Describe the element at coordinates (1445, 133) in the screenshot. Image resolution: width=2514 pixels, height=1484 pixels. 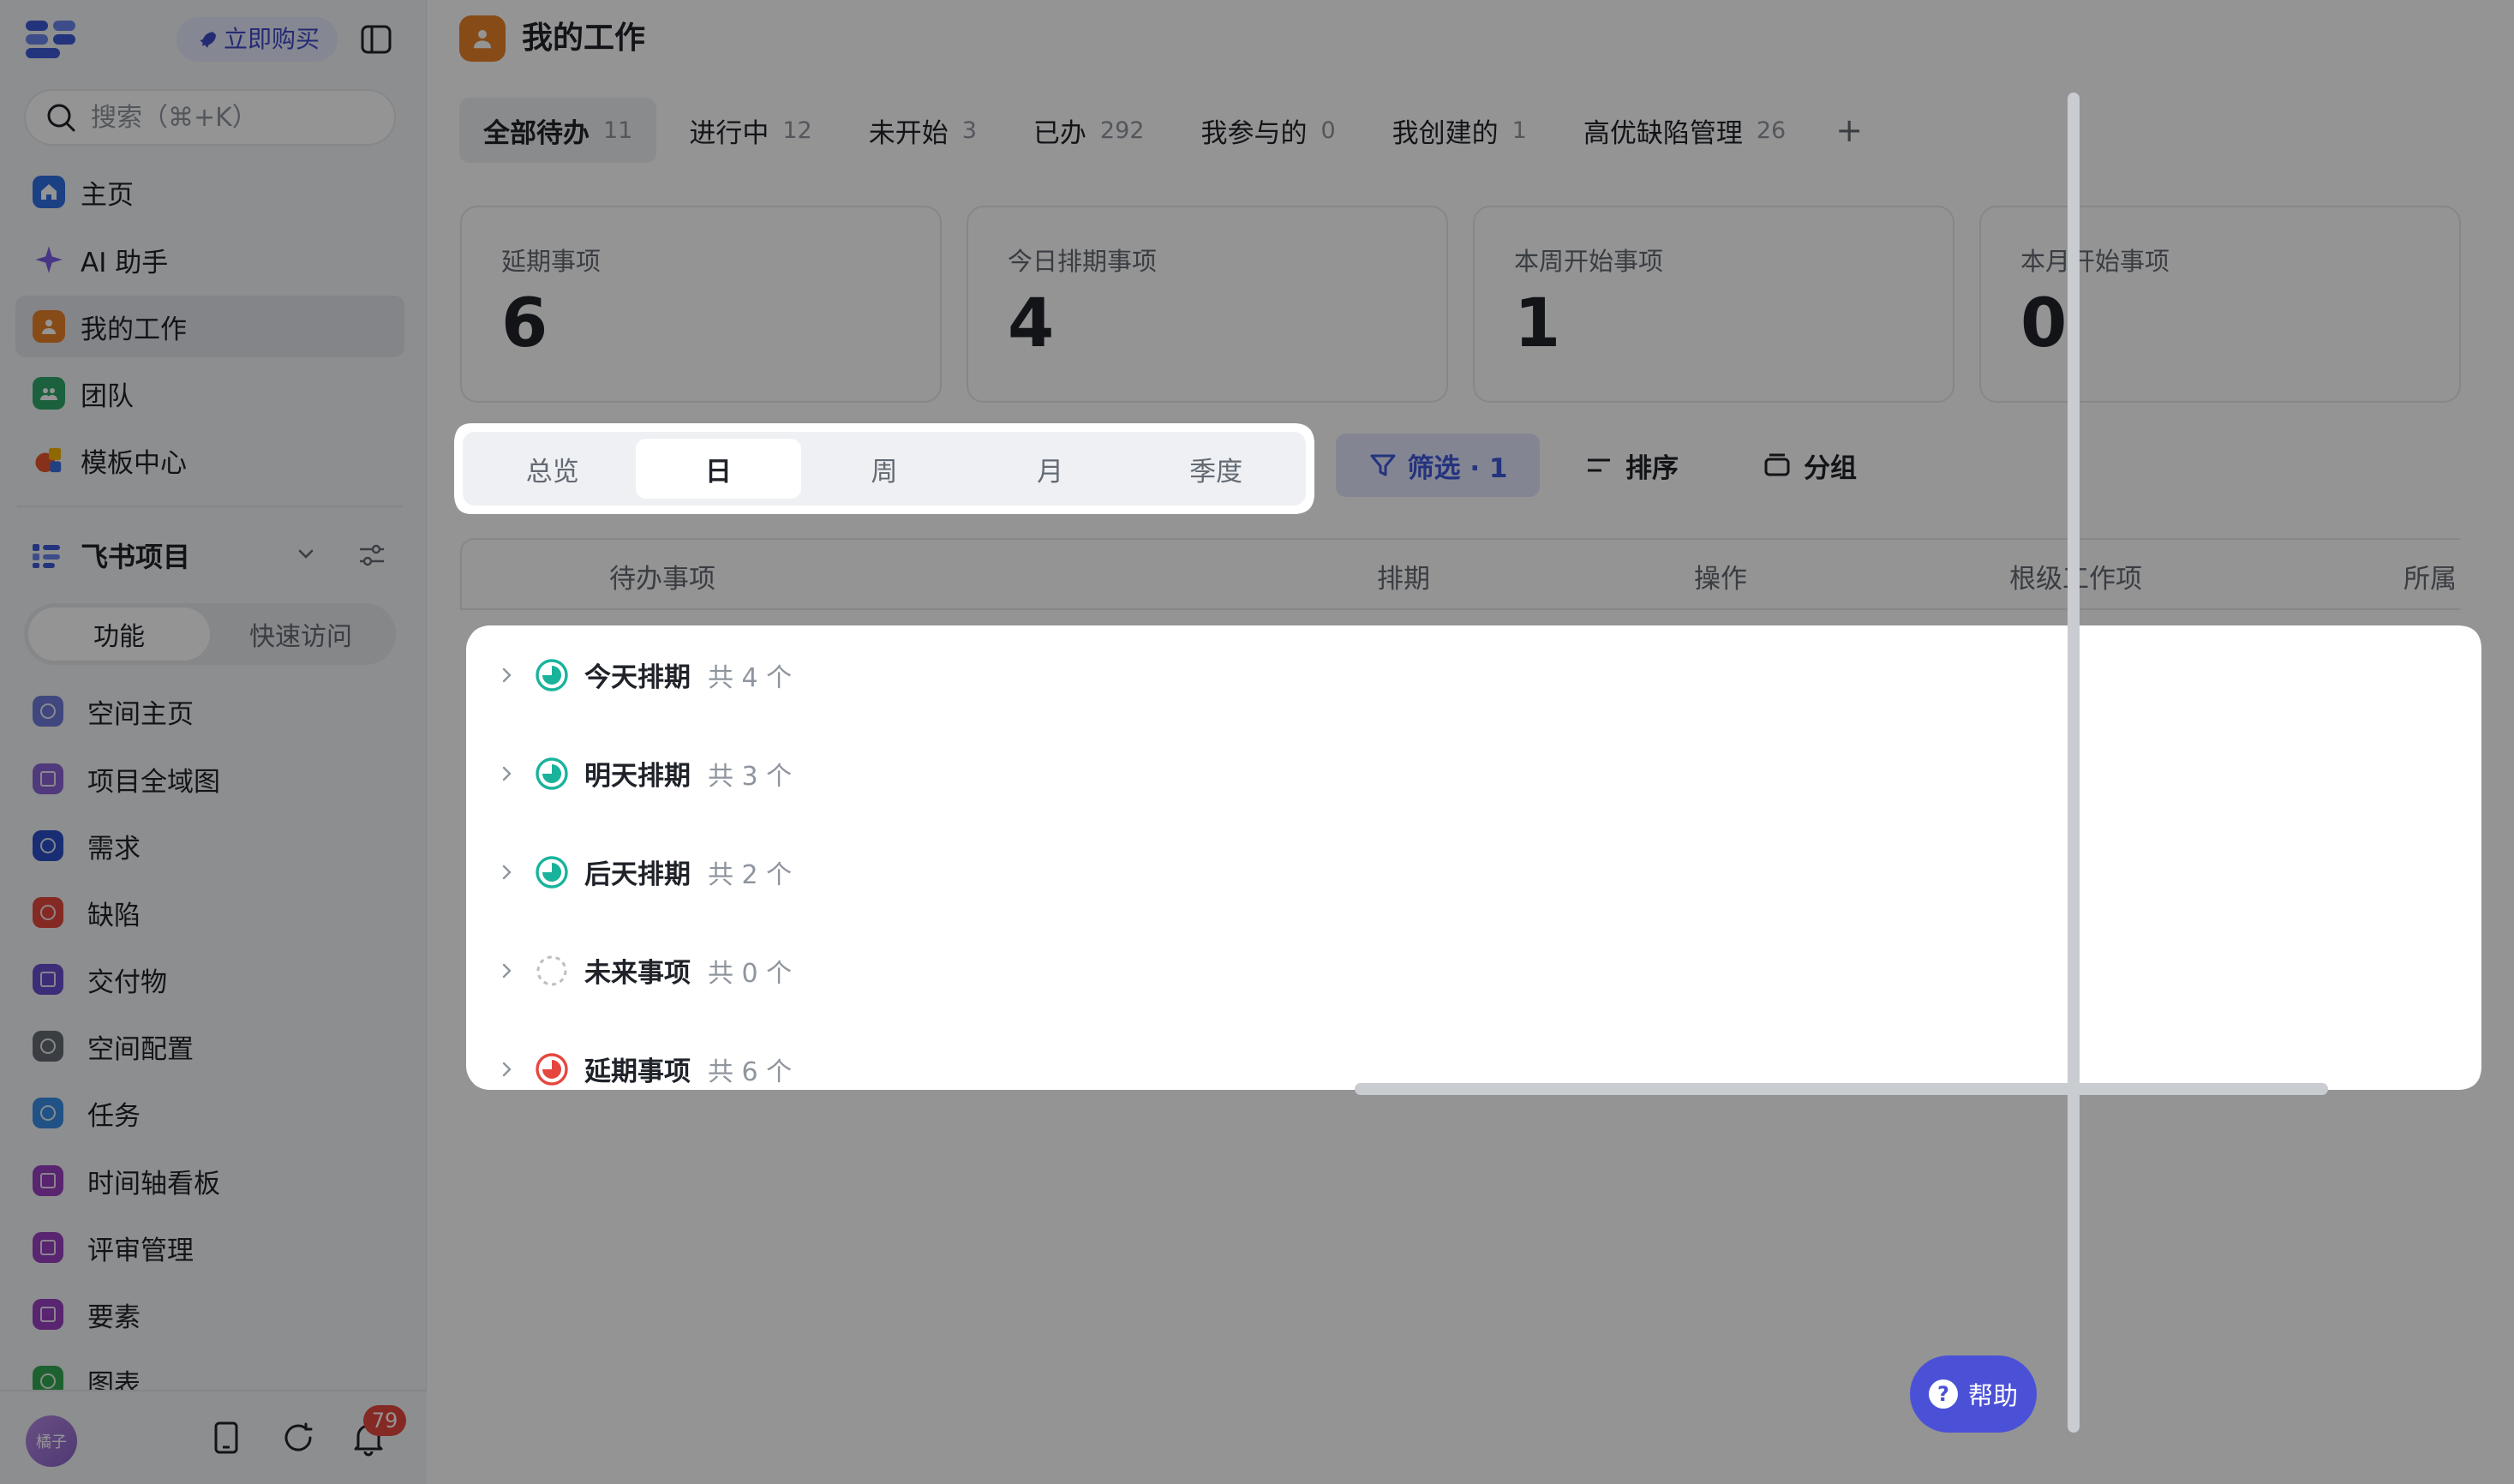
I see `tab-label: 我创建的` at that location.